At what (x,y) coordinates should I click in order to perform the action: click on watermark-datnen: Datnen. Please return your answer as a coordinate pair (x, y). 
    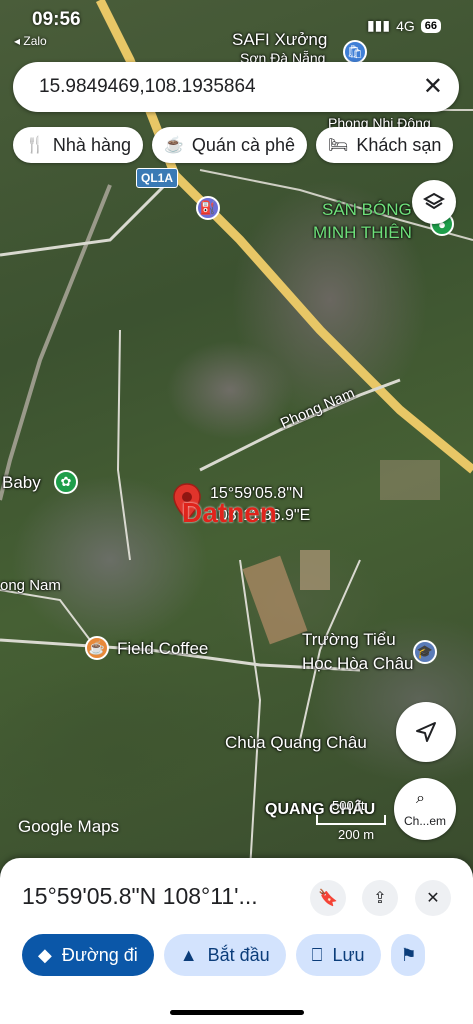
    Looking at the image, I should click on (229, 512).